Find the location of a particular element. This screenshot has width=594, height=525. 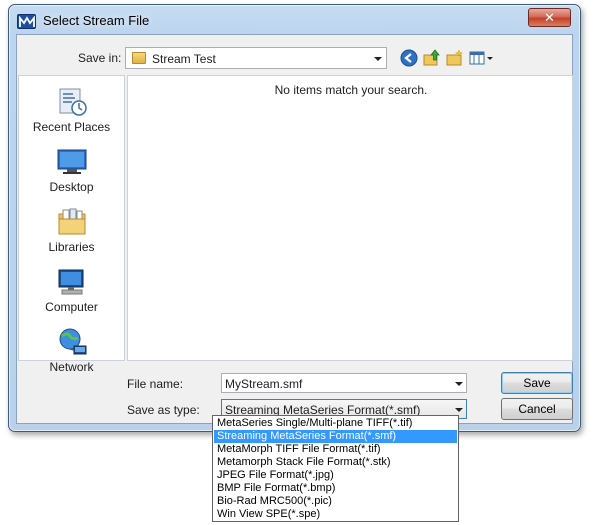

empty-message: No items match your search. is located at coordinates (351, 90).